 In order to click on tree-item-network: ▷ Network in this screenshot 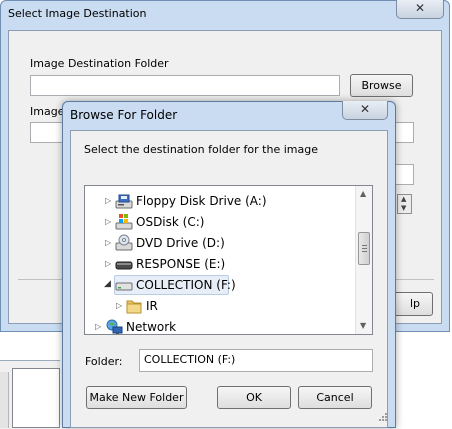, I will do `click(220, 325)`.